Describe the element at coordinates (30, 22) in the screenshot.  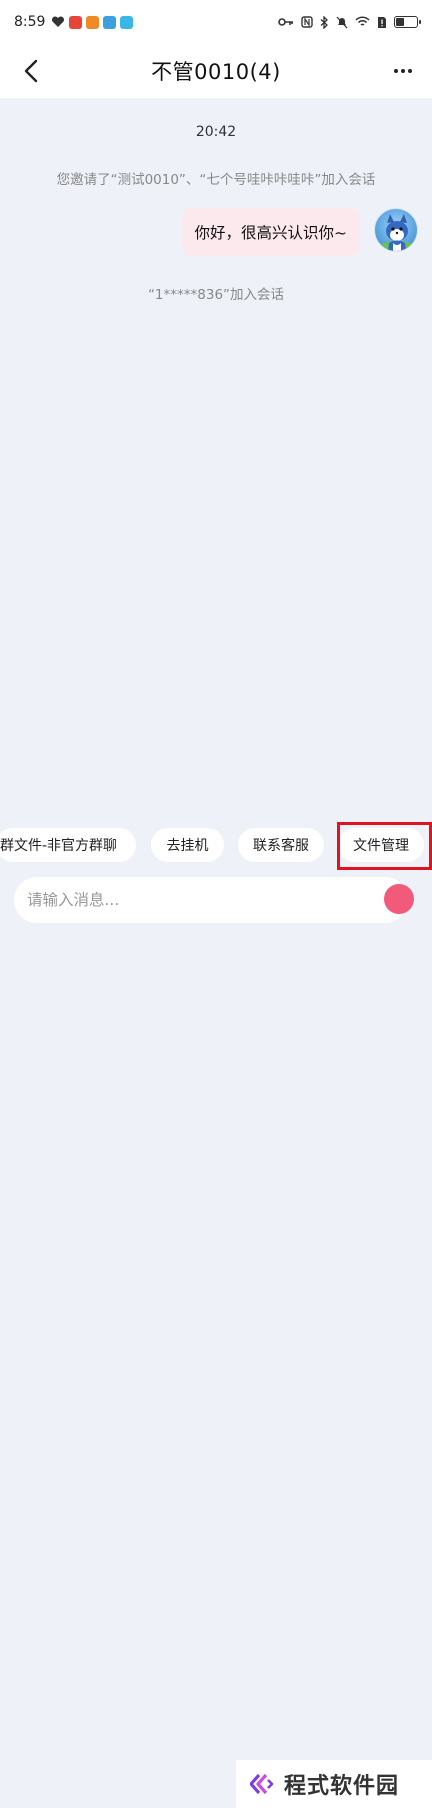
I see `status-time: 8:59` at that location.